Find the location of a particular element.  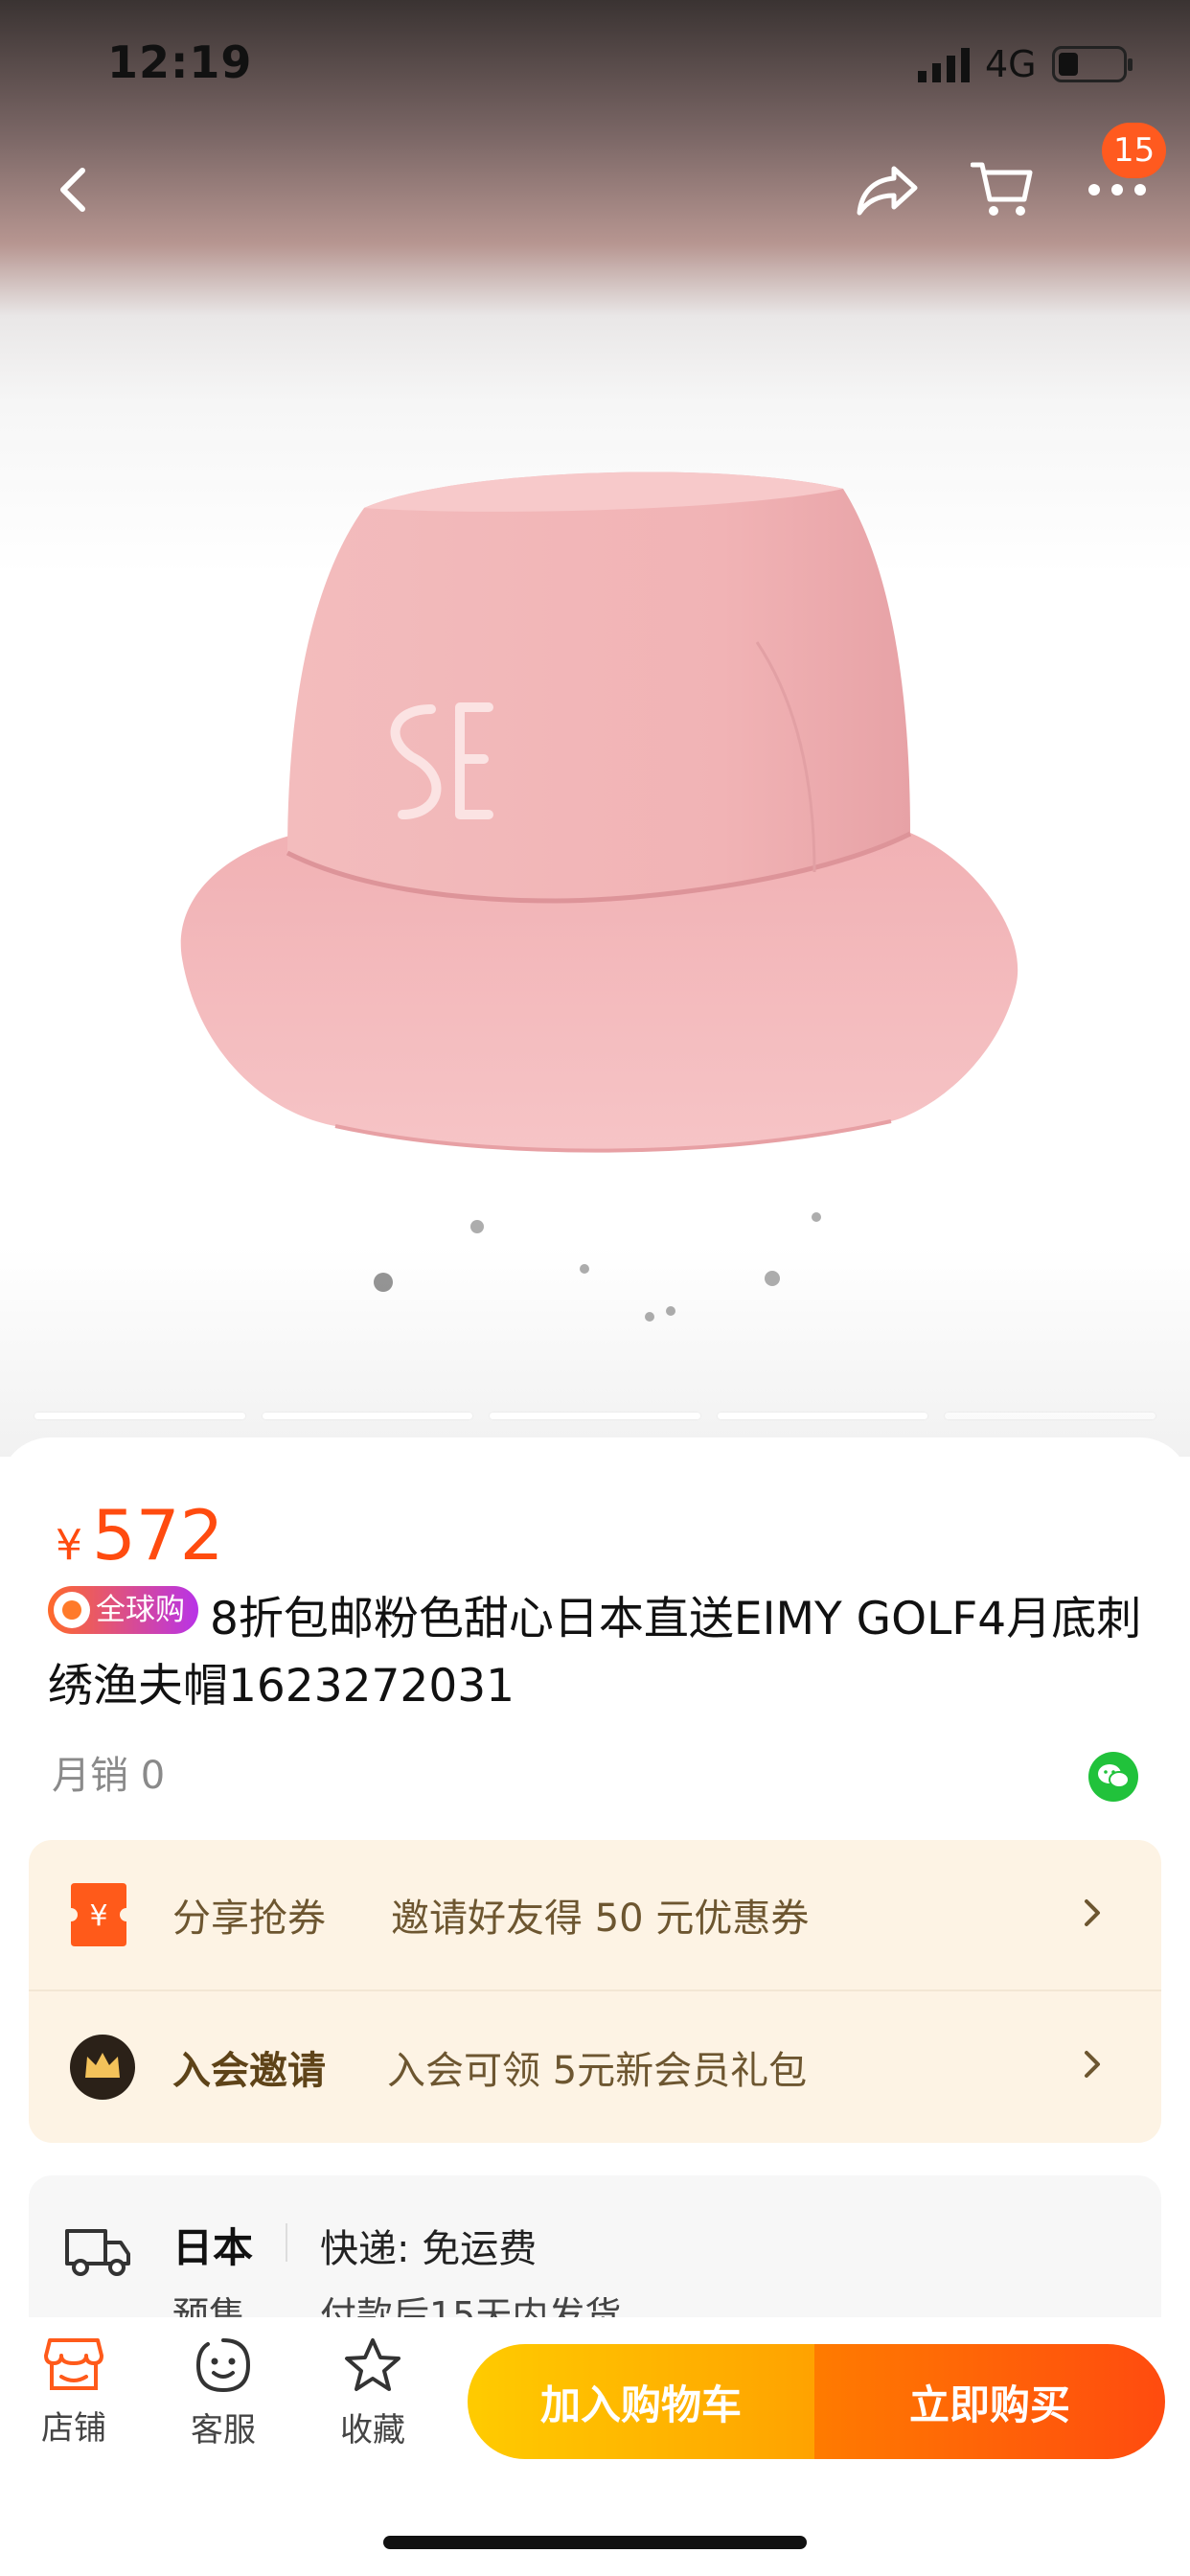

coupon-label: 分享抢券 is located at coordinates (249, 1919).